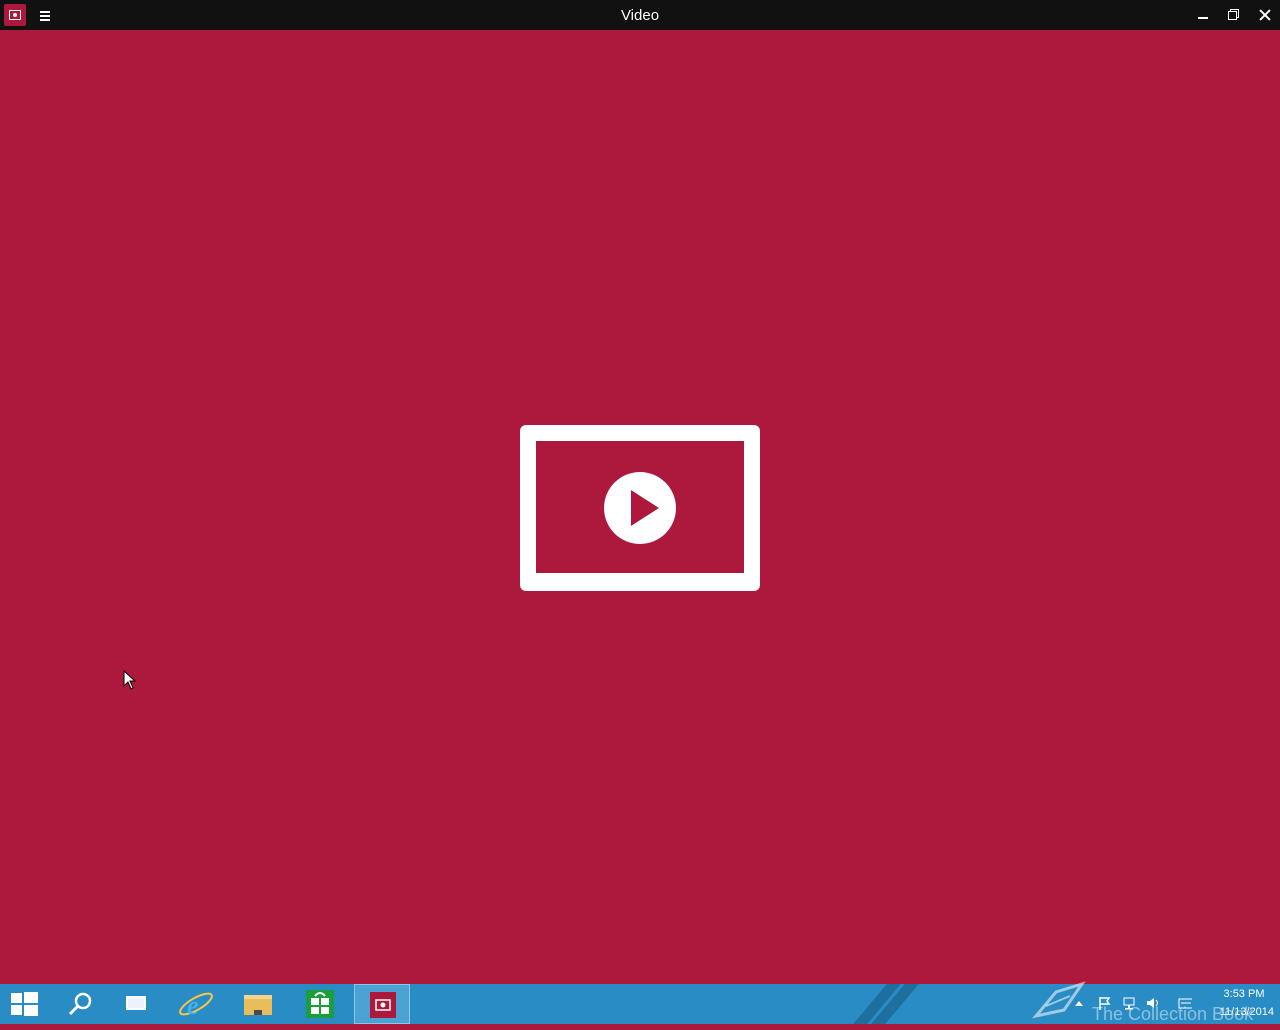  I want to click on store-button, so click(320, 1004).